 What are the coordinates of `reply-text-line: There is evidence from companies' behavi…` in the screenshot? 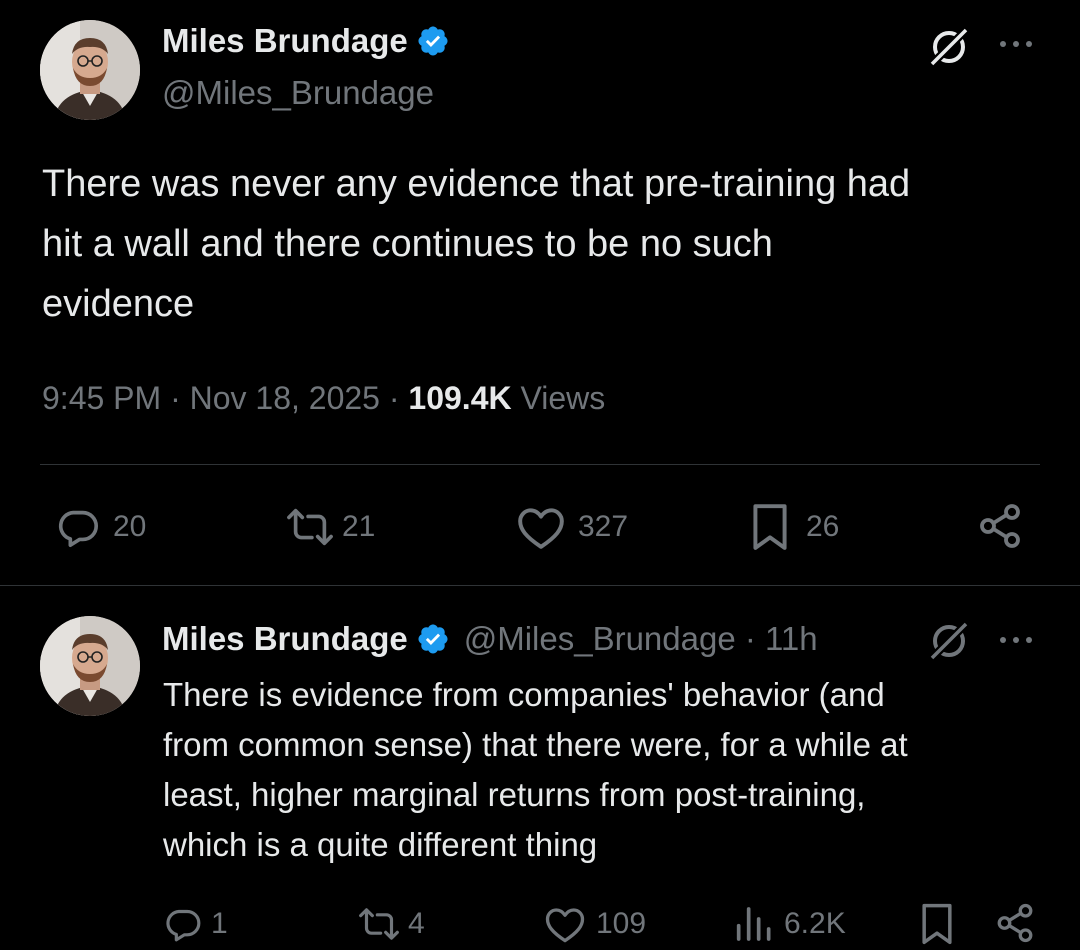 It's located at (524, 694).